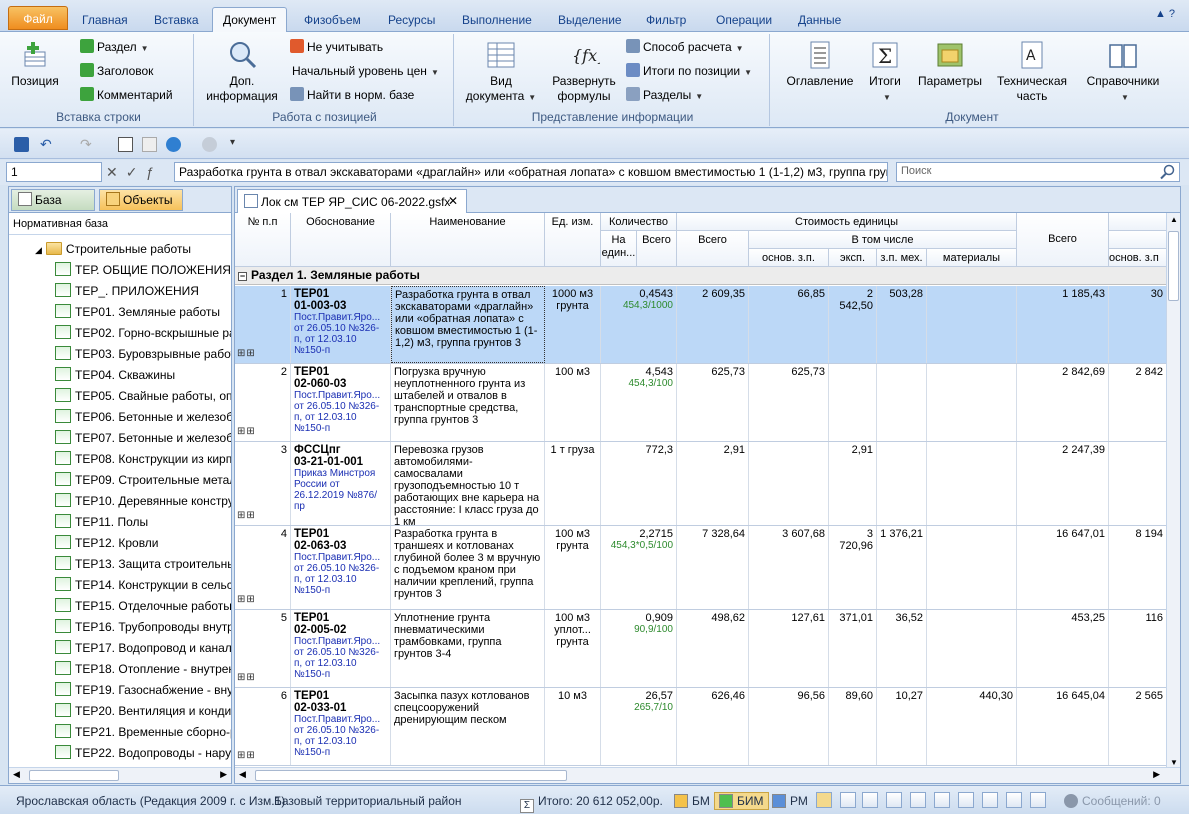 Image resolution: width=1189 pixels, height=814 pixels. Describe the element at coordinates (47, 144) in the screenshot. I see `undo-icon: ↶` at that location.